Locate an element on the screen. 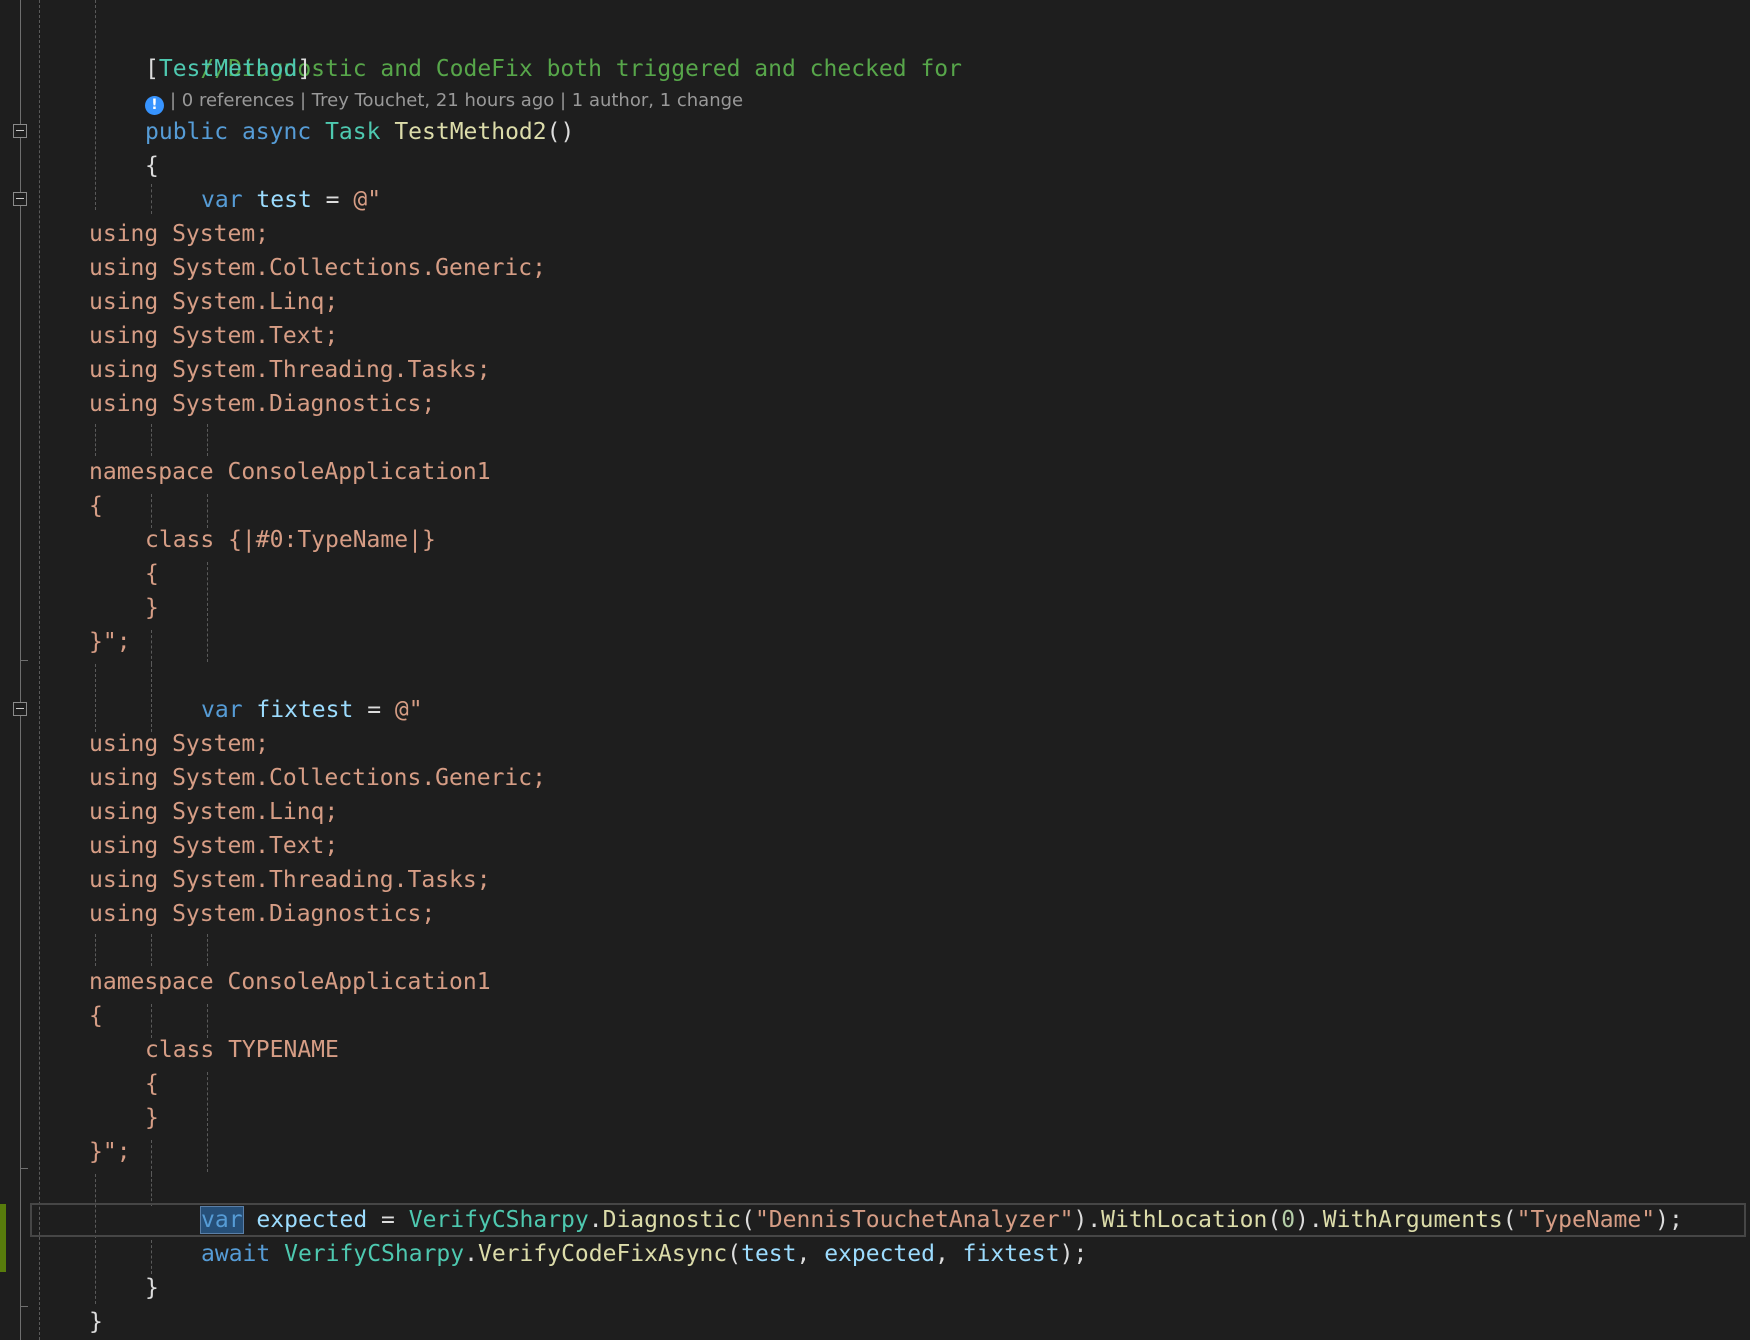  method-name: TestMethod2 is located at coordinates (470, 132).